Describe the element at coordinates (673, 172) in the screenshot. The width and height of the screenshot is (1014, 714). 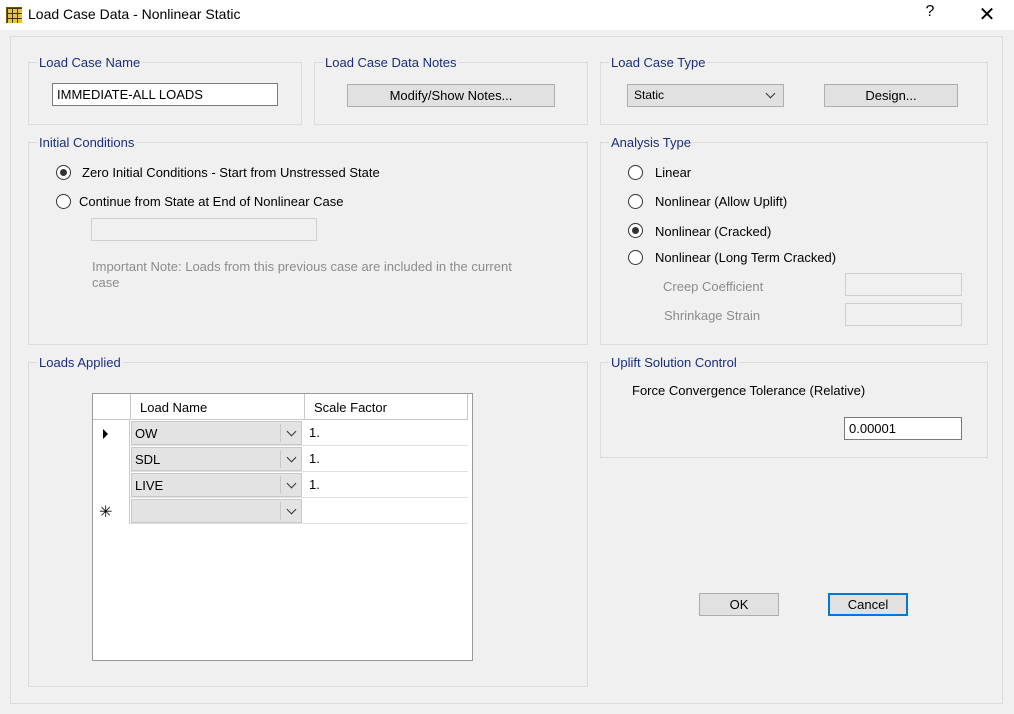
I see `linear-label: Linear` at that location.